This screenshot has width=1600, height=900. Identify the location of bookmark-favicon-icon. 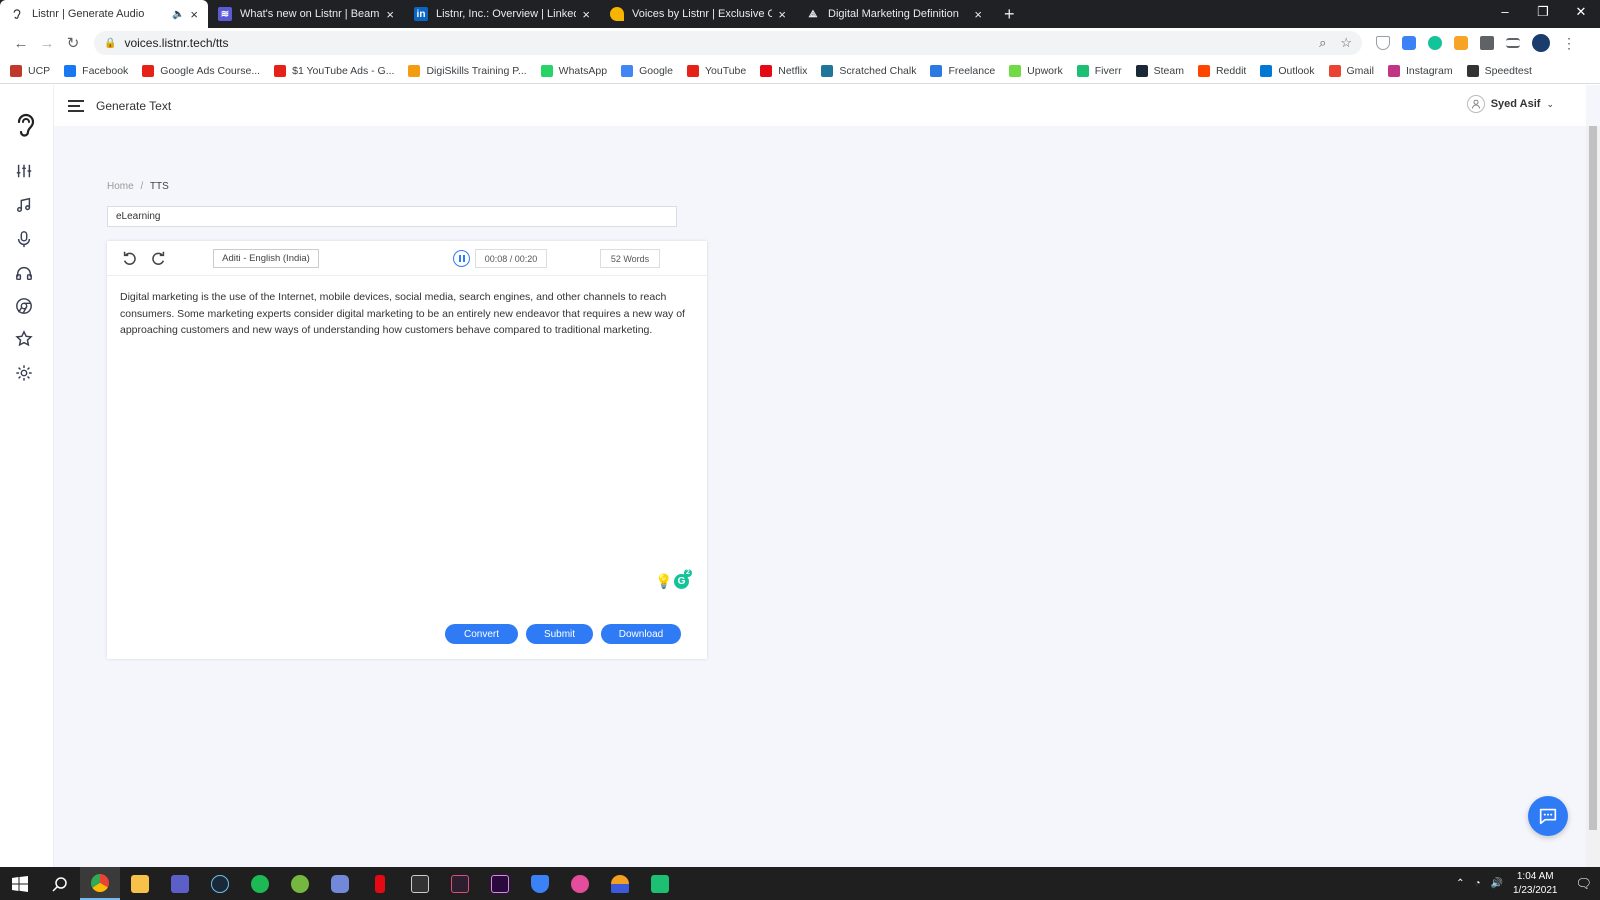
(546, 70).